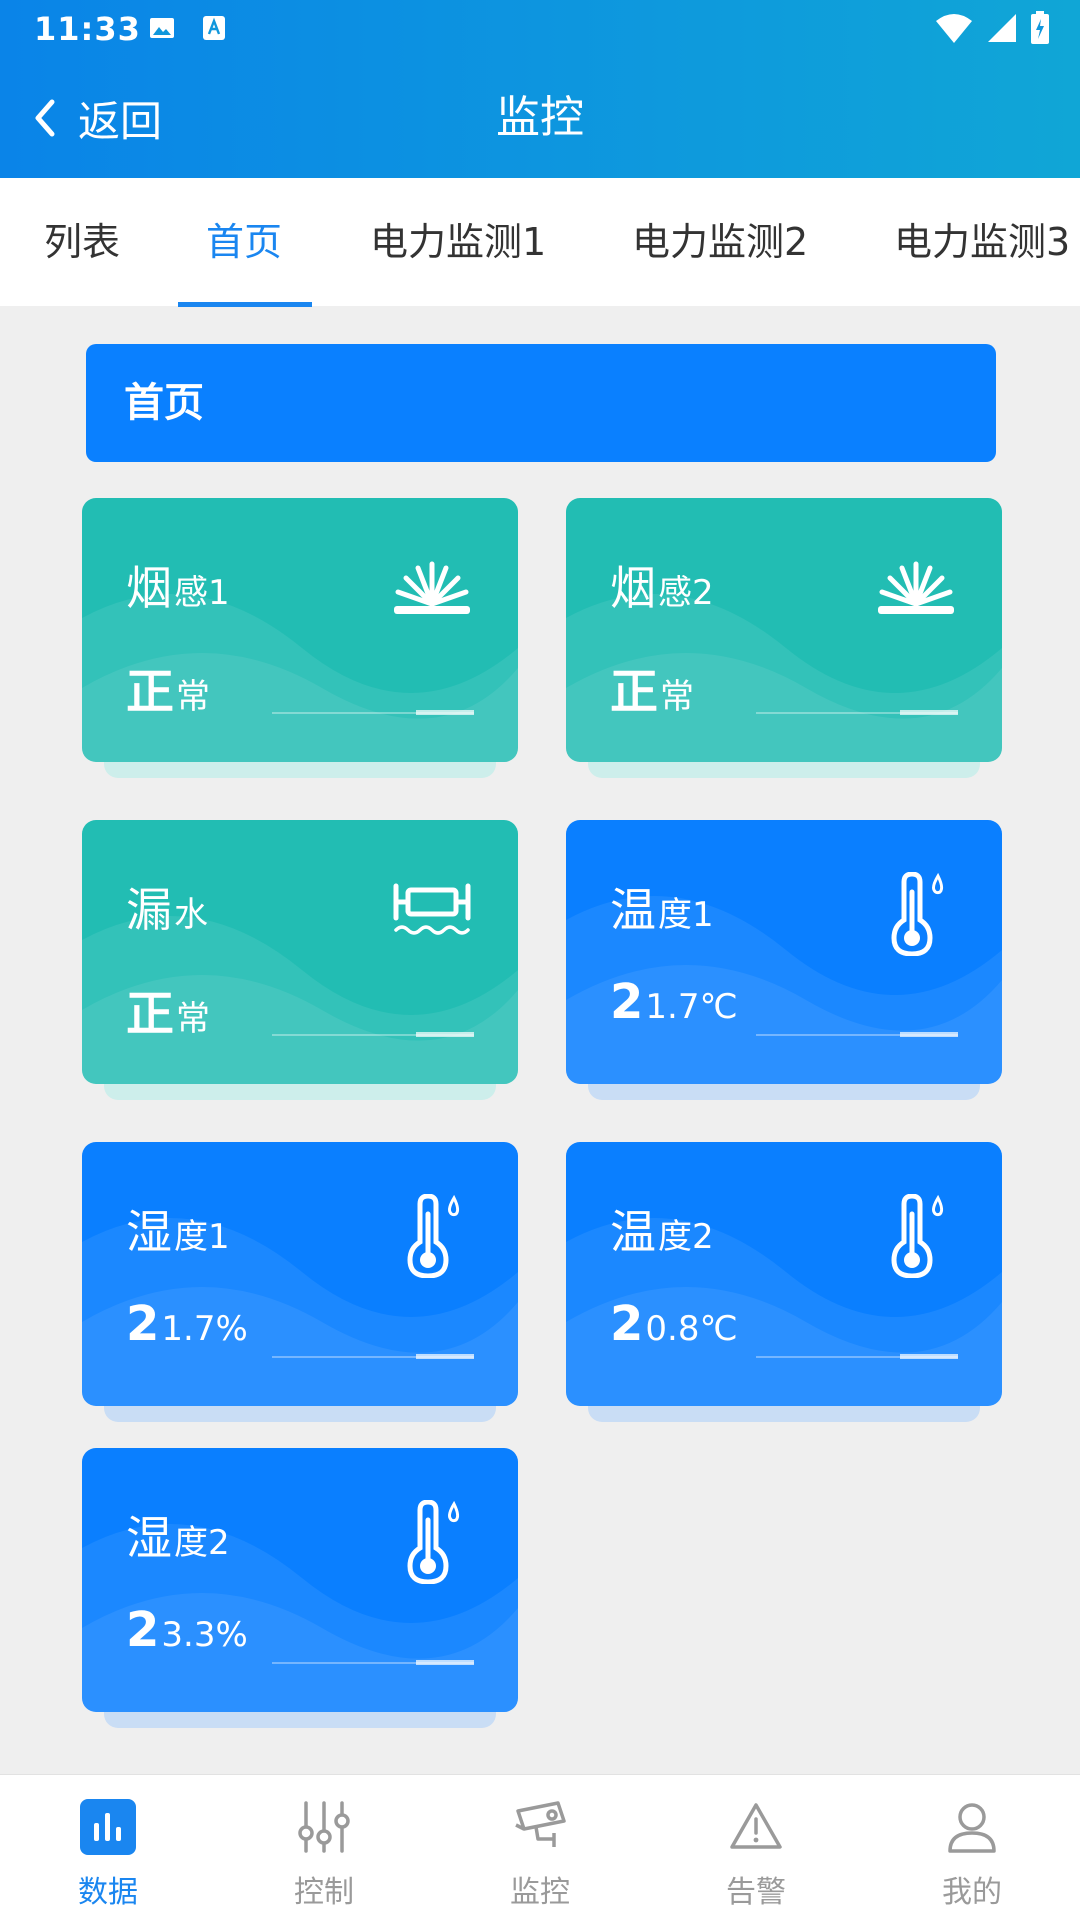 This screenshot has height=1920, width=1080. I want to click on sensor-card: 烟 感1 正 常, so click(300, 630).